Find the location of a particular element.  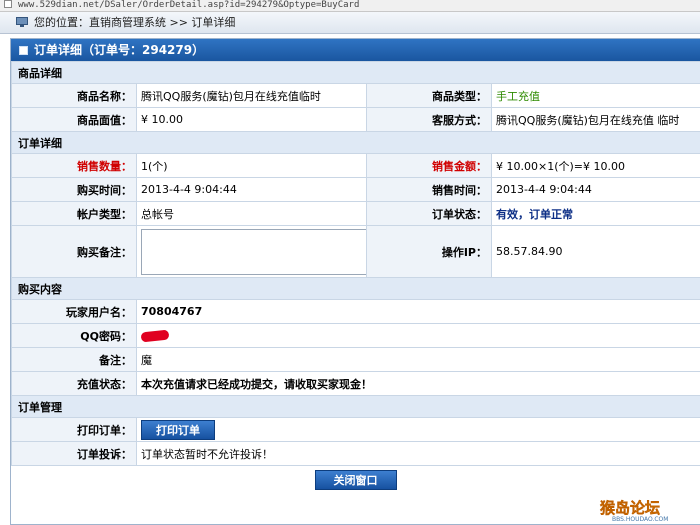

buy-time-label: 购买时间： is located at coordinates (74, 189).